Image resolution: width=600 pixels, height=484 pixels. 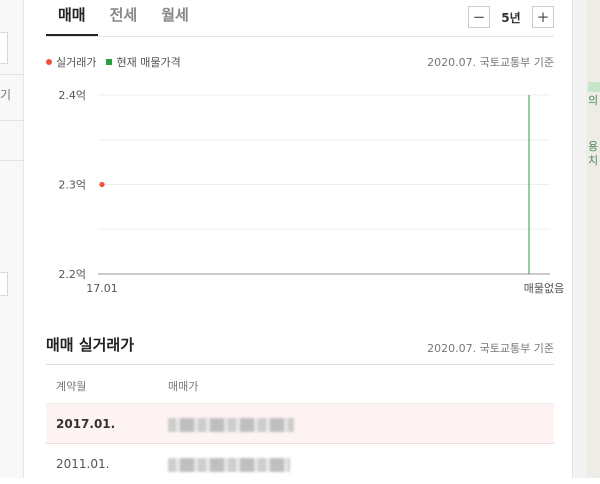 I want to click on y-tick-label: 2.3억, so click(x=72, y=185).